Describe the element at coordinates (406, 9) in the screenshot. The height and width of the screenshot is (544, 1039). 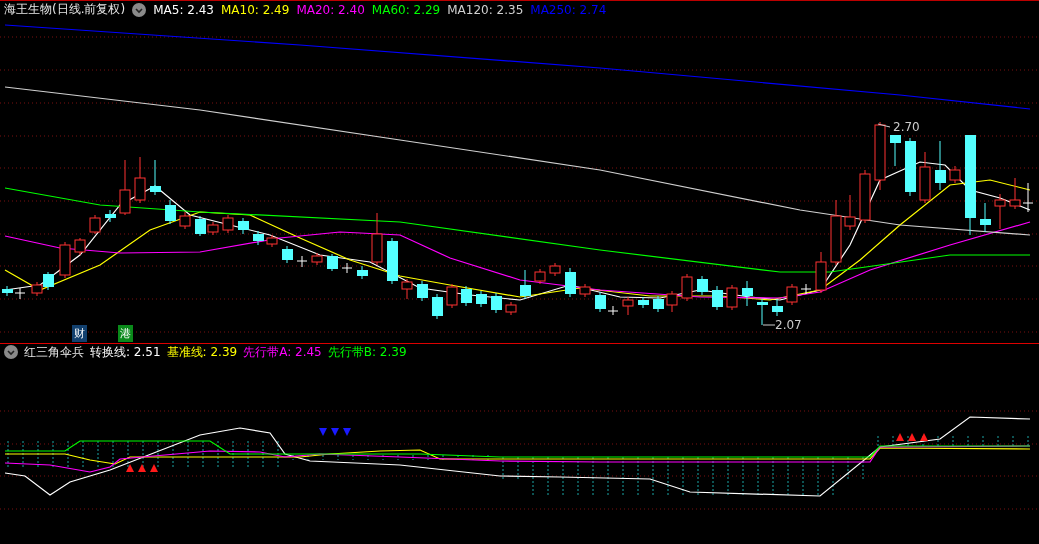
I see `legend-value: MA60: 2.29` at that location.